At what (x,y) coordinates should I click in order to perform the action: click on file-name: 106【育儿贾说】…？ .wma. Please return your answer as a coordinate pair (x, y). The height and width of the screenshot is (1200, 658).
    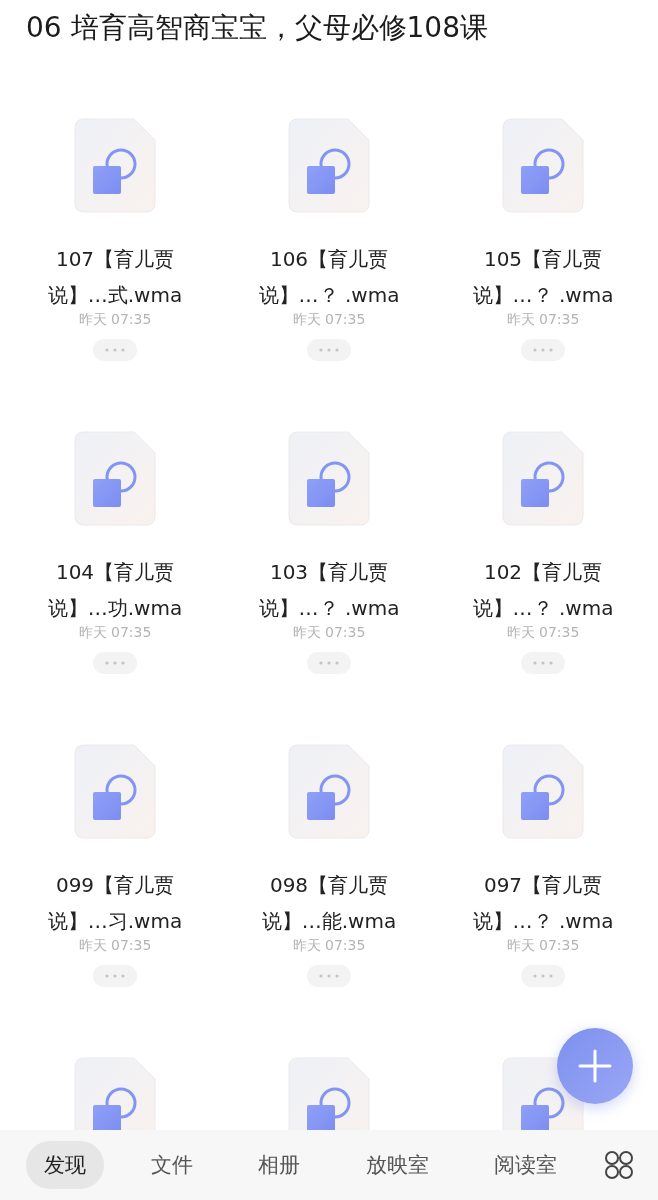
    Looking at the image, I should click on (329, 277).